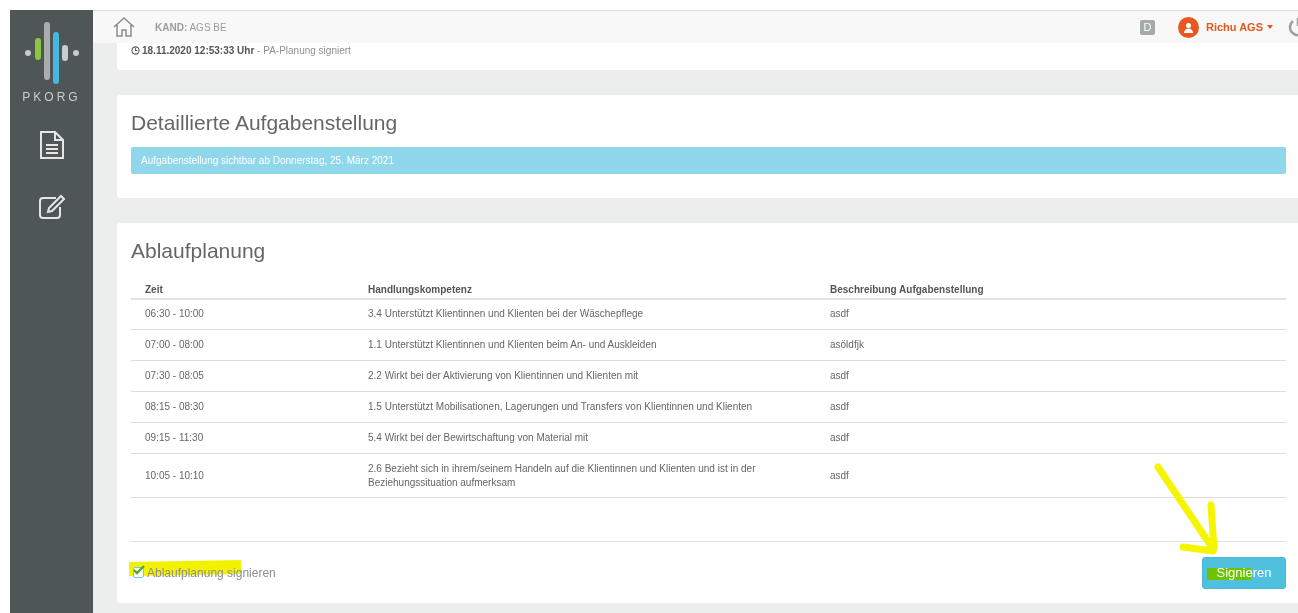 The image size is (1298, 613). Describe the element at coordinates (242, 438) in the screenshot. I see `table-cell: 09:15 - 11:30` at that location.